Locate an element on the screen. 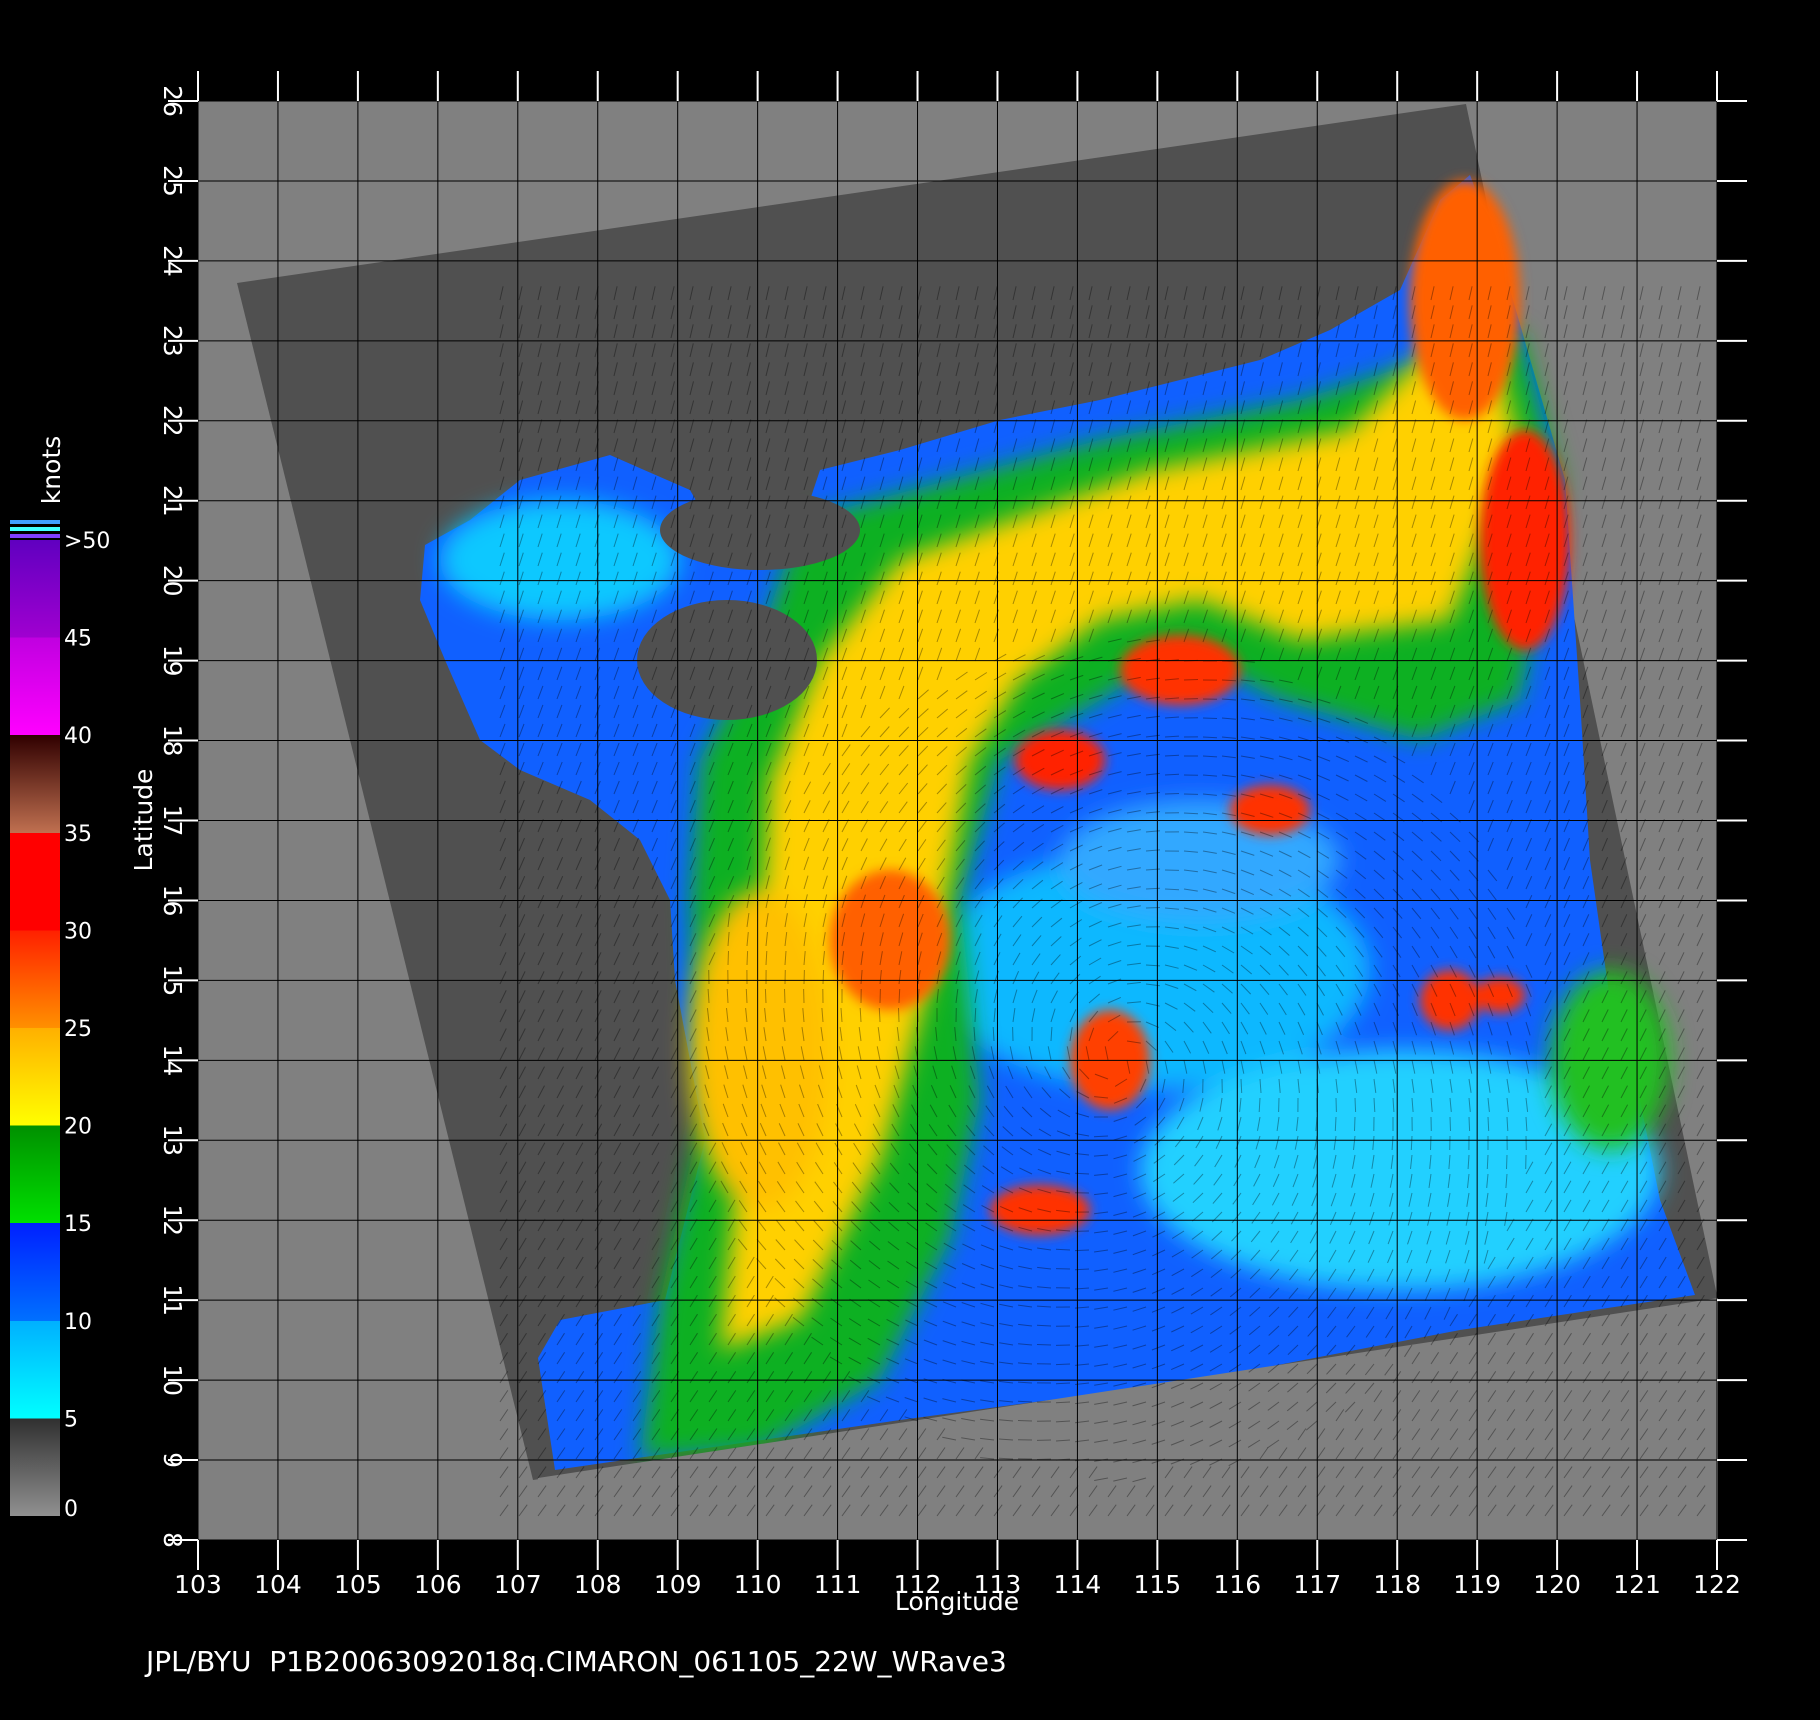  y-axis-title: Latitude is located at coordinates (143, 820).